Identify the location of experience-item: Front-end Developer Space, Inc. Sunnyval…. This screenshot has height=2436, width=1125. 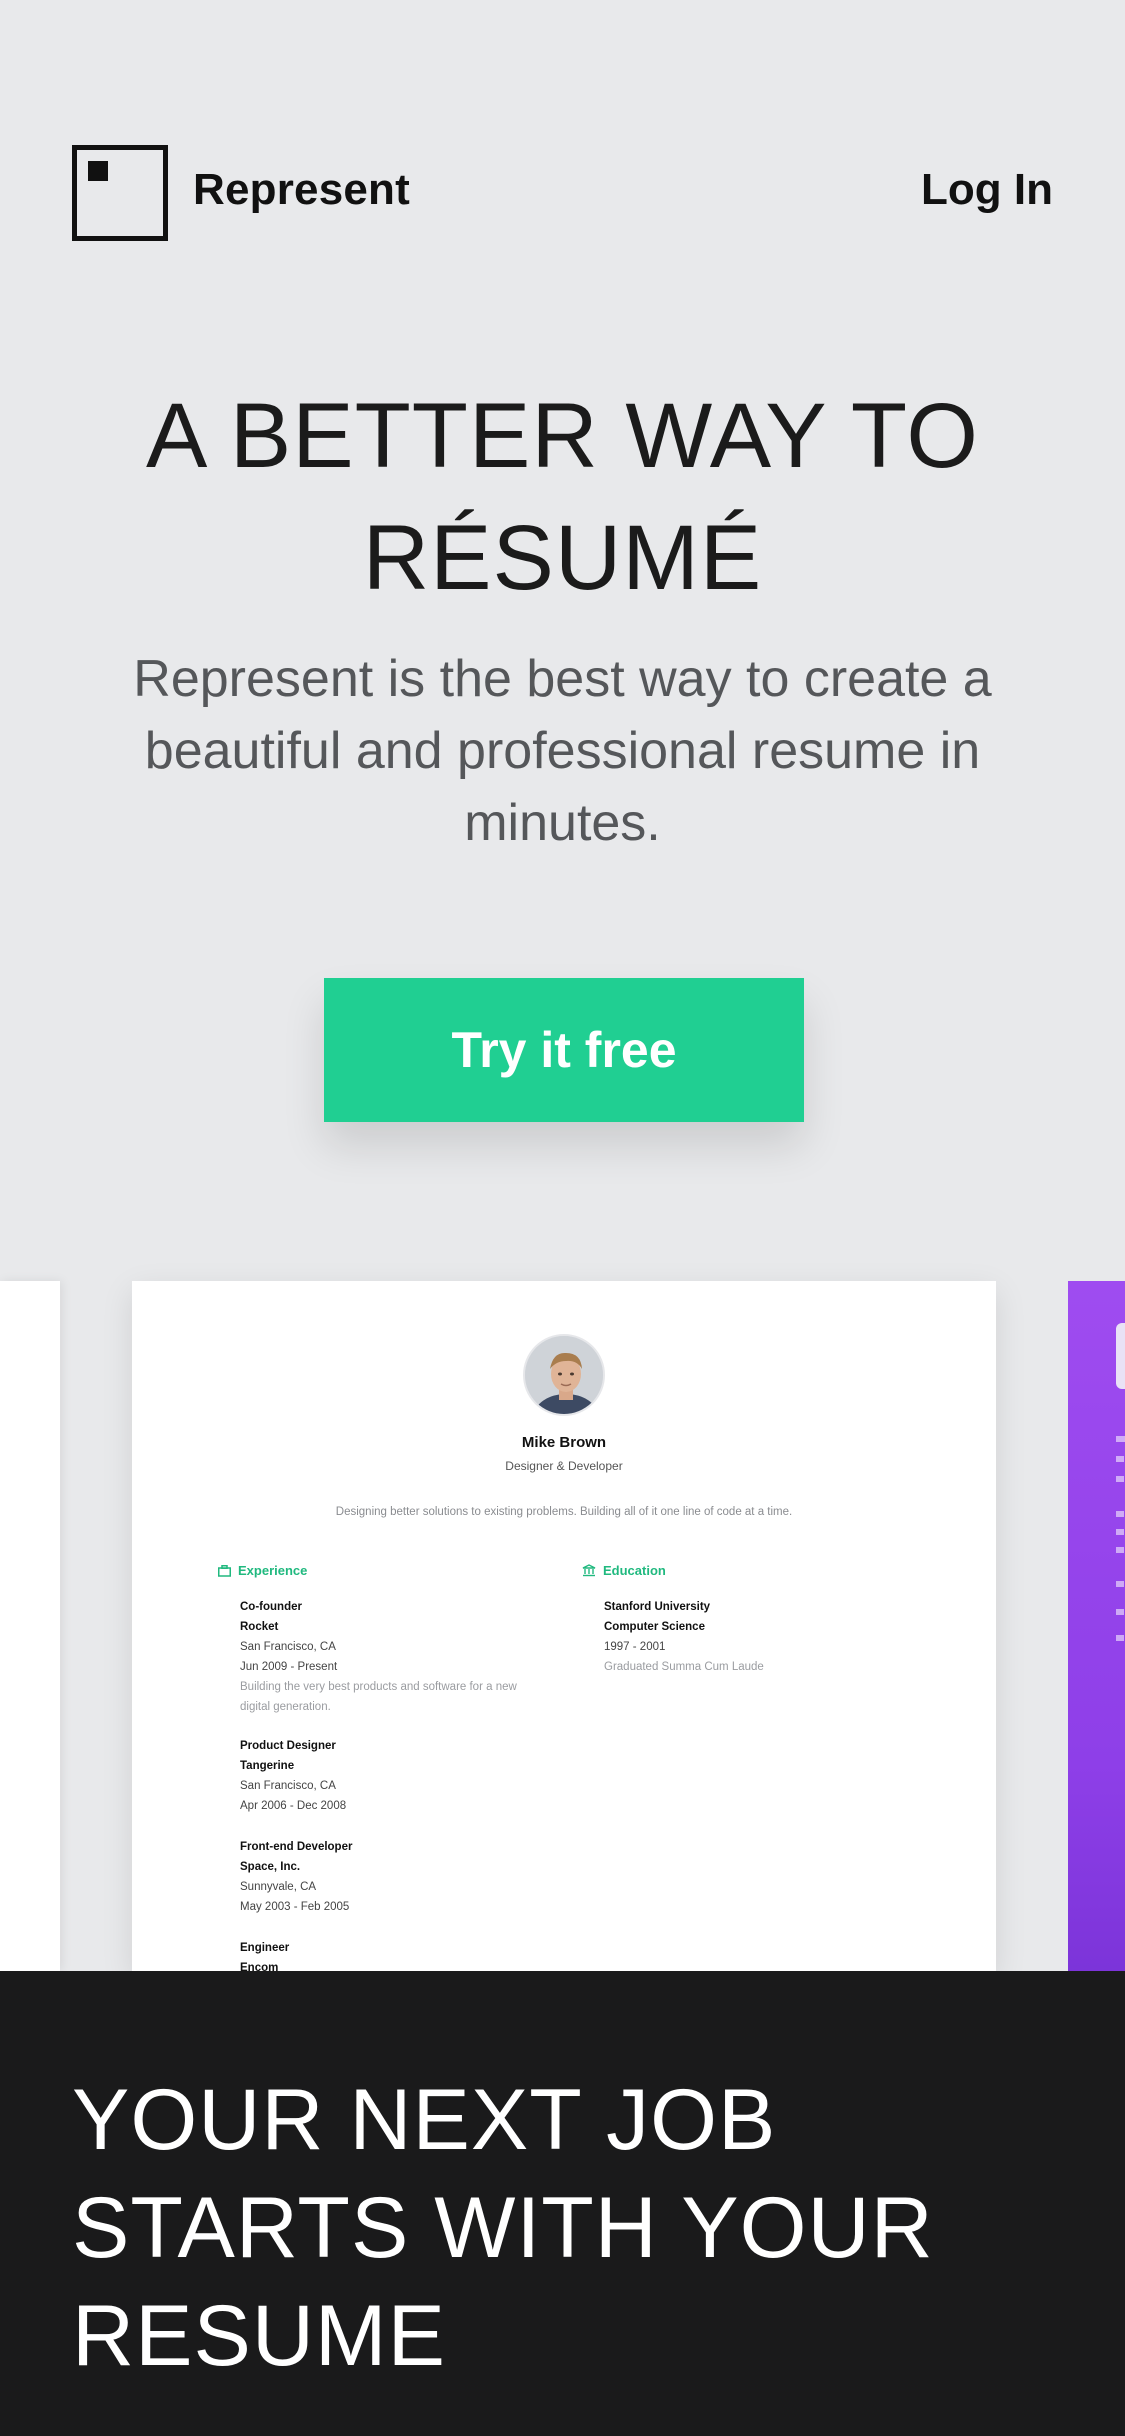
(296, 1877).